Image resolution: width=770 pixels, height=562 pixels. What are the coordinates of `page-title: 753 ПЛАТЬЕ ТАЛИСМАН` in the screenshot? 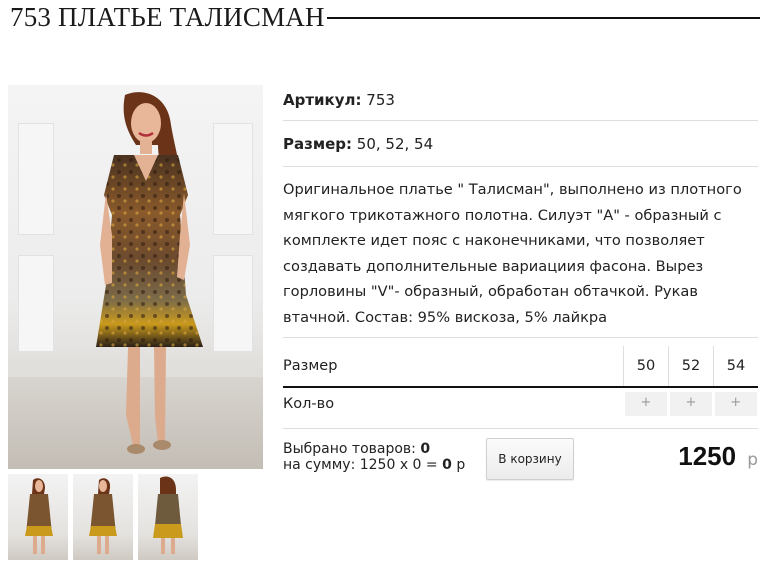 It's located at (167, 16).